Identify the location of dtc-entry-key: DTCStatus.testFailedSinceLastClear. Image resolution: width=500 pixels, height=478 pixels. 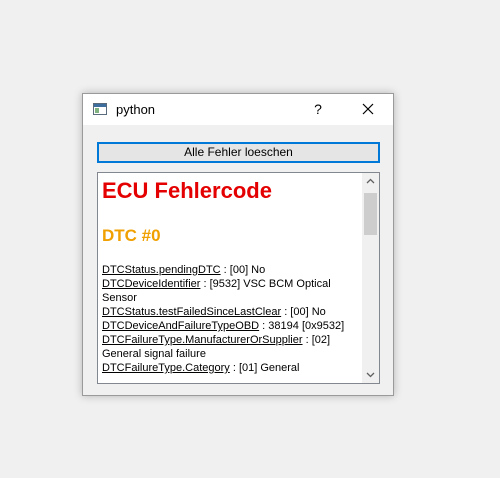
(191, 312).